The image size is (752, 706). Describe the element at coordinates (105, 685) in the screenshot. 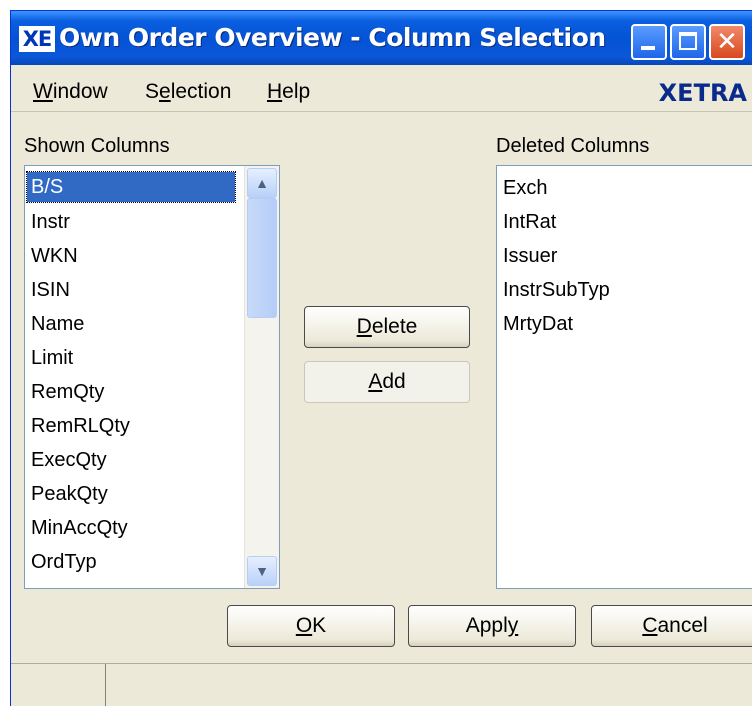

I see `status-divider` at that location.